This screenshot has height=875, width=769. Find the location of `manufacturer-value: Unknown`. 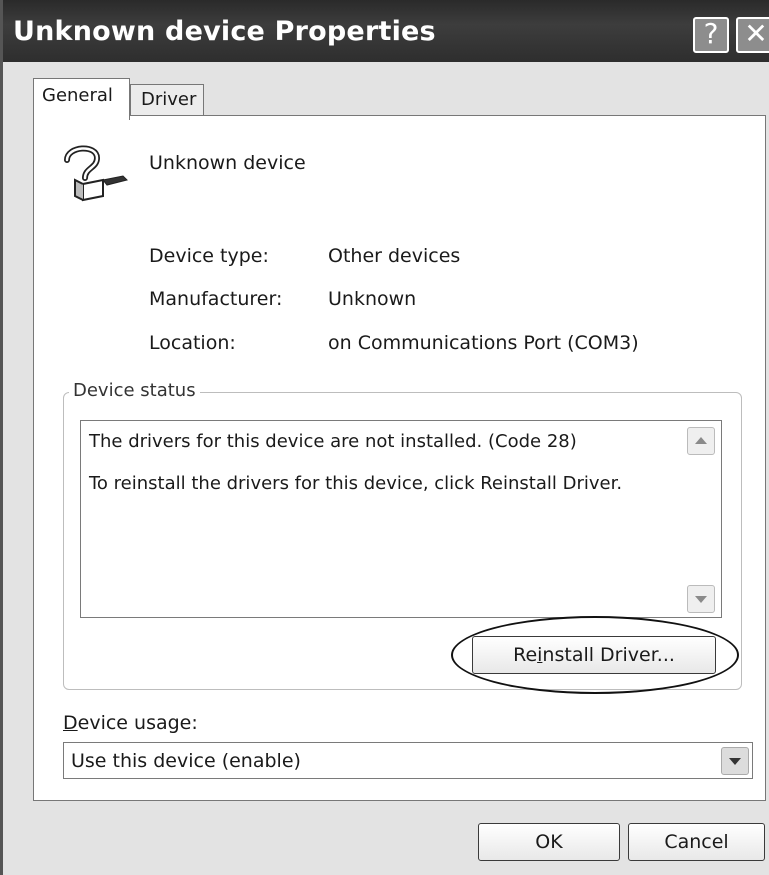

manufacturer-value: Unknown is located at coordinates (372, 299).